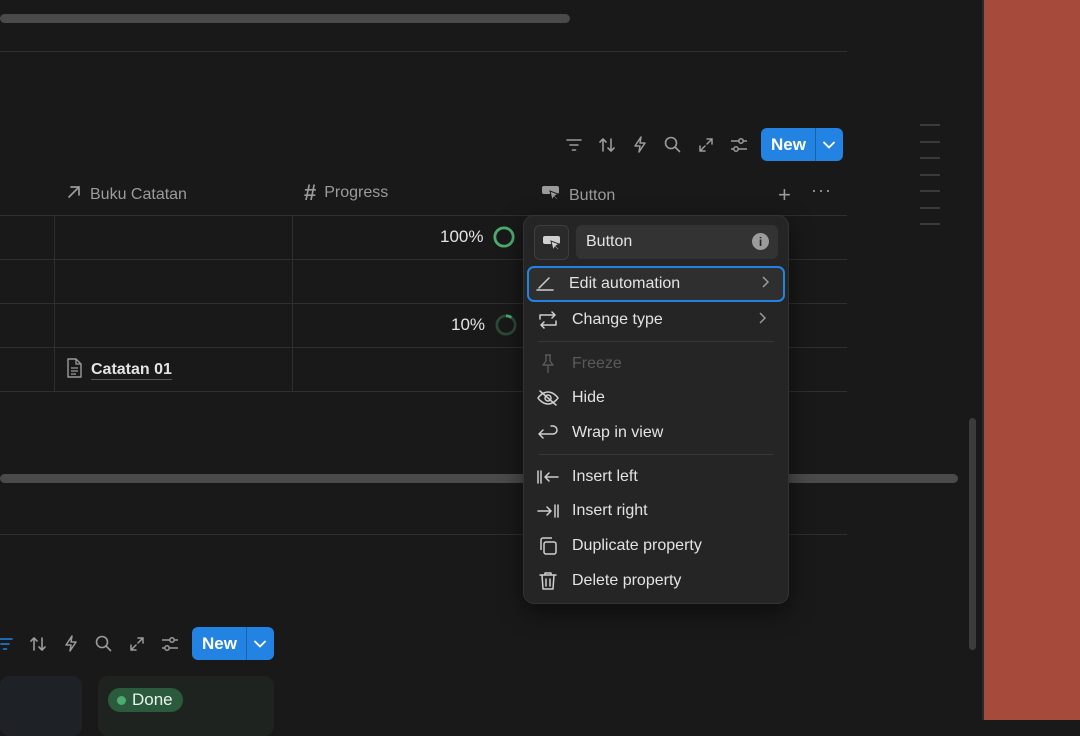 The height and width of the screenshot is (736, 1080). What do you see at coordinates (548, 364) in the screenshot?
I see `pin-icon` at bounding box center [548, 364].